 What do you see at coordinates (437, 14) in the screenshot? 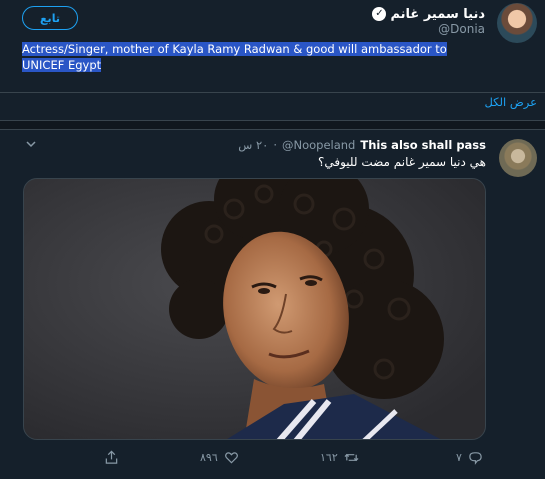
I see `profile-display-name: دنيا سمير غانم` at bounding box center [437, 14].